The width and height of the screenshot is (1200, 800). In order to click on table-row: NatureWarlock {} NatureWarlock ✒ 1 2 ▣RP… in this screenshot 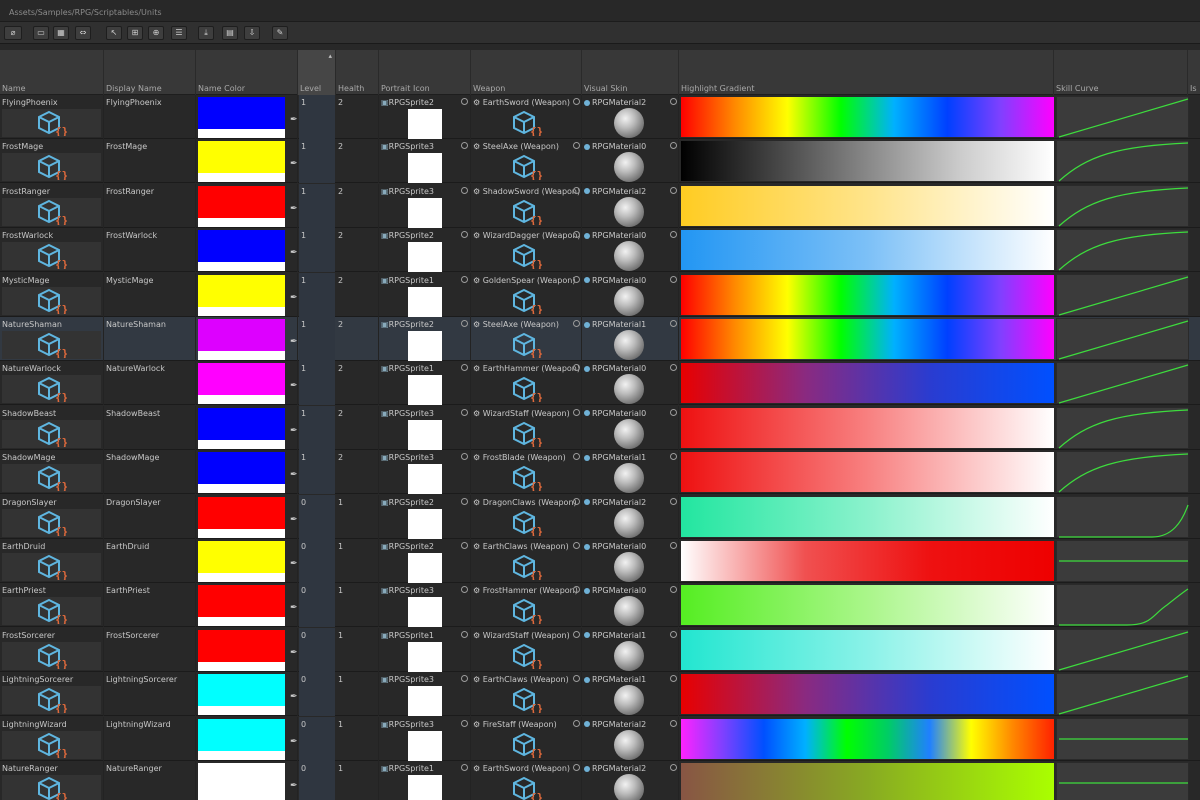, I will do `click(600, 383)`.